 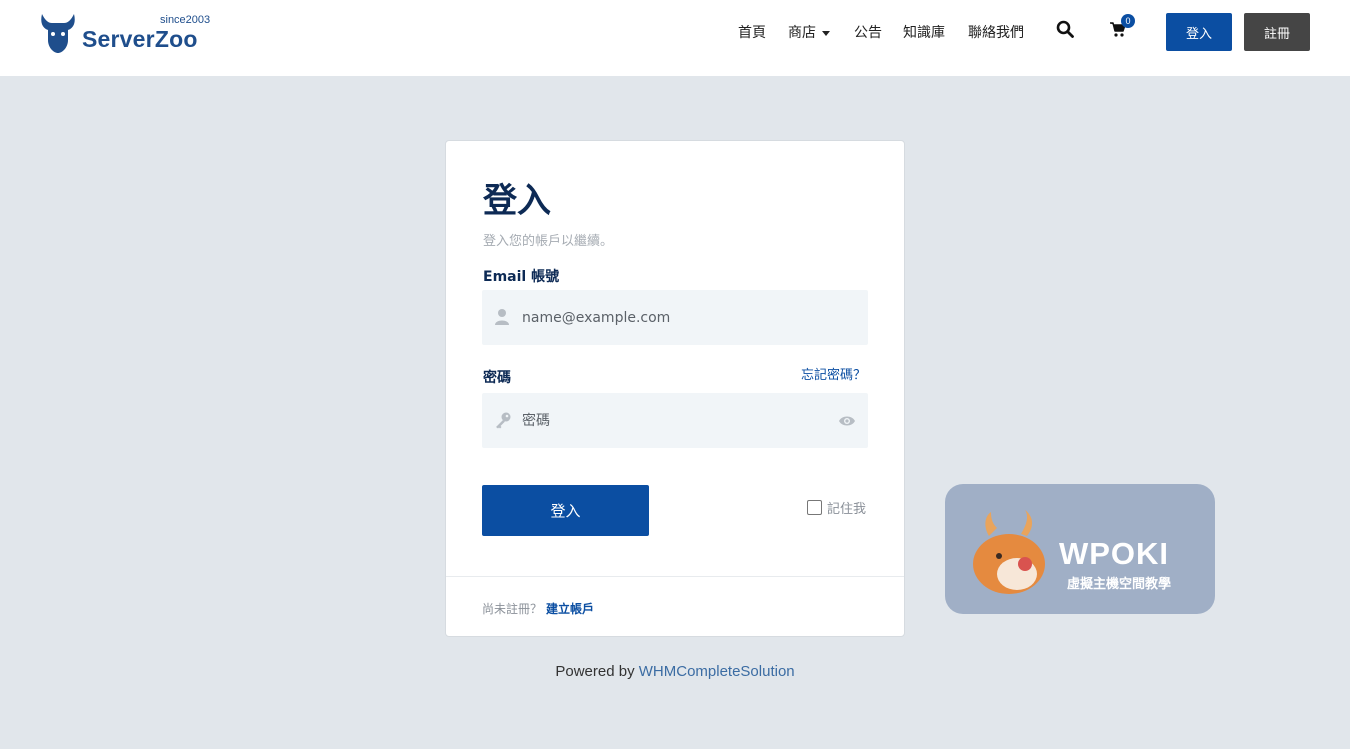 I want to click on forgot-password-link: 忘記密碼？, so click(x=833, y=373).